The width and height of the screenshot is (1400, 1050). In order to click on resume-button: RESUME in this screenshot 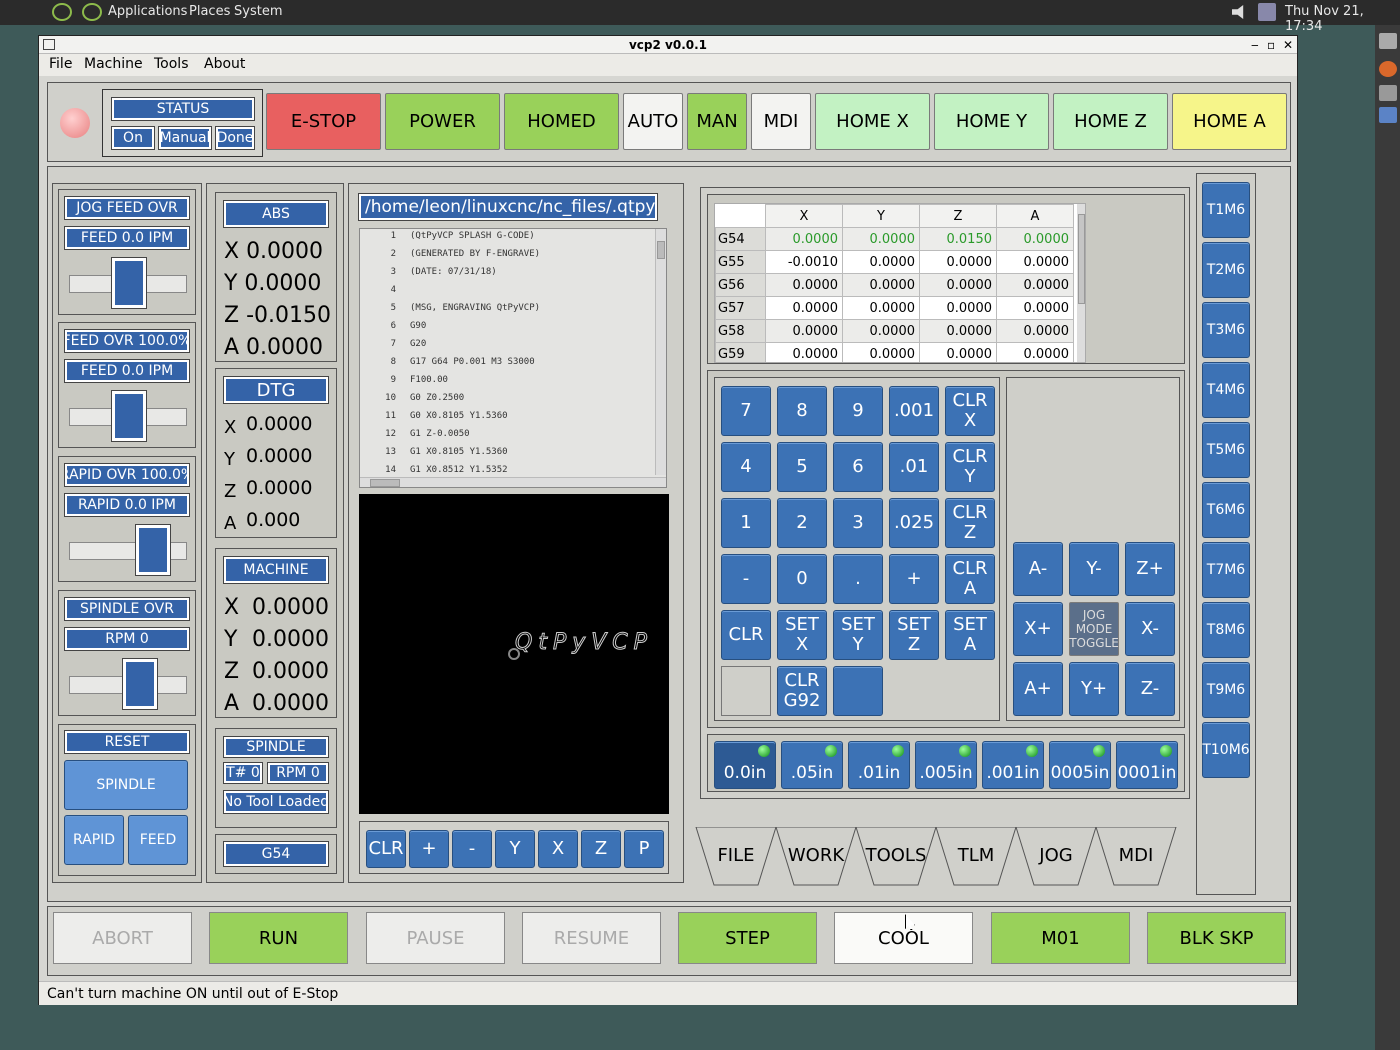, I will do `click(591, 938)`.